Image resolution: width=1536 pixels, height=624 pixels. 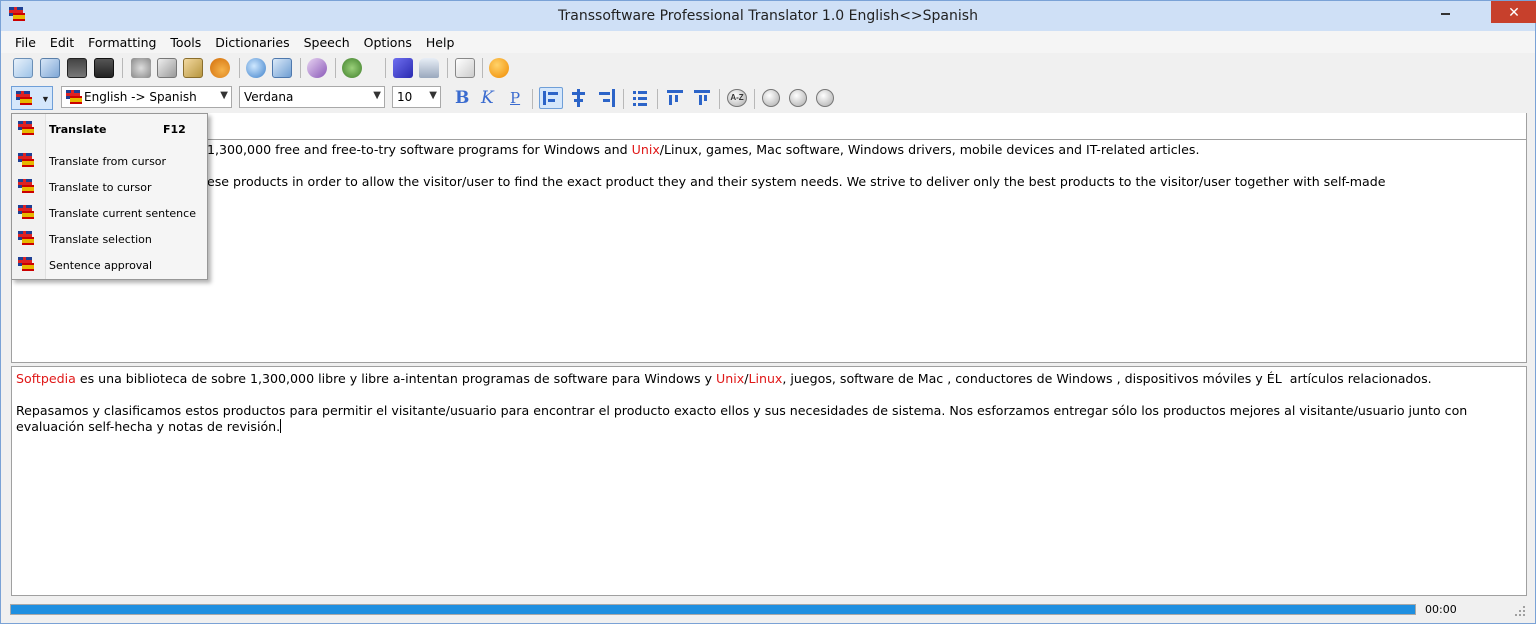 I want to click on minimize-button, so click(x=1445, y=12).